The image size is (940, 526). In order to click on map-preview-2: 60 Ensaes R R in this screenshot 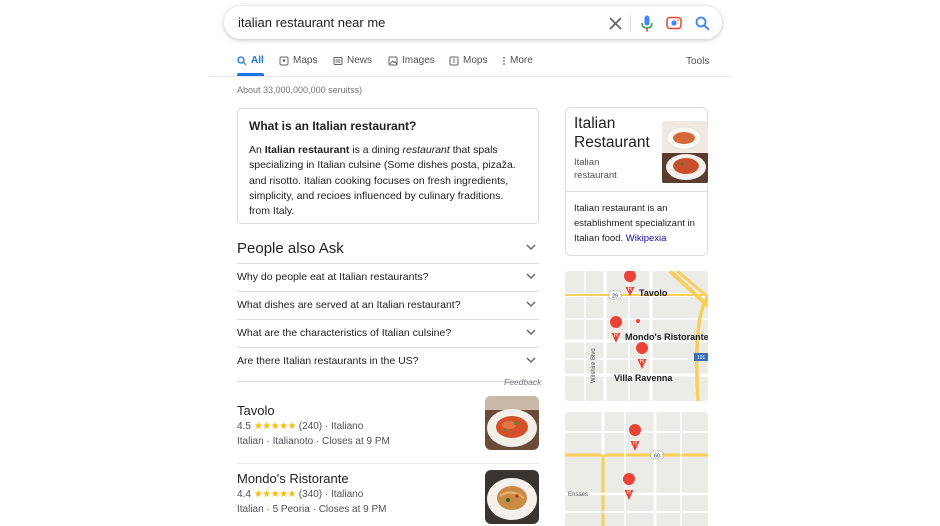, I will do `click(636, 469)`.